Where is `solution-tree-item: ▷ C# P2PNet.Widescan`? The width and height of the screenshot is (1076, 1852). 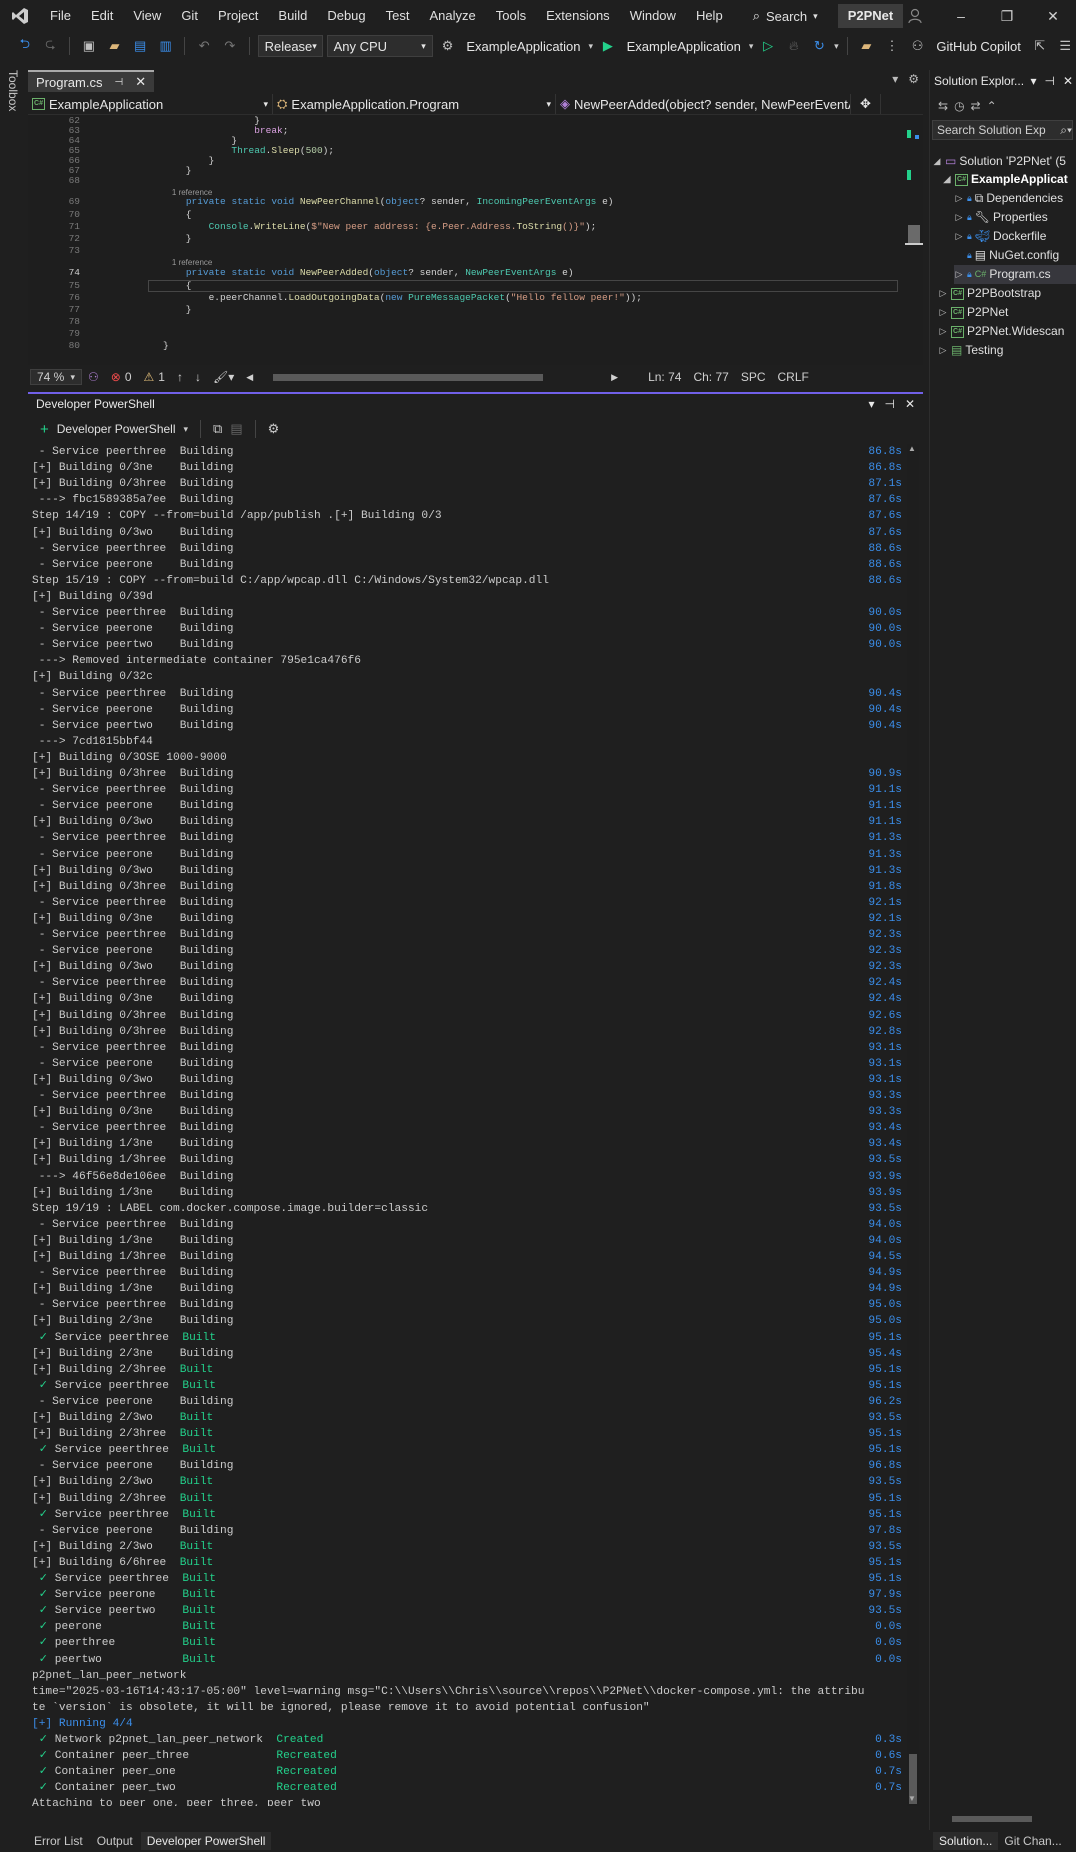
solution-tree-item: ▷ C# P2PNet.Widescan is located at coordinates (1007, 331).